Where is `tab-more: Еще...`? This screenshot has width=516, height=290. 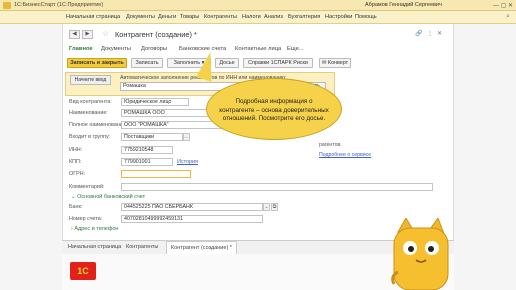 tab-more: Еще... is located at coordinates (295, 49).